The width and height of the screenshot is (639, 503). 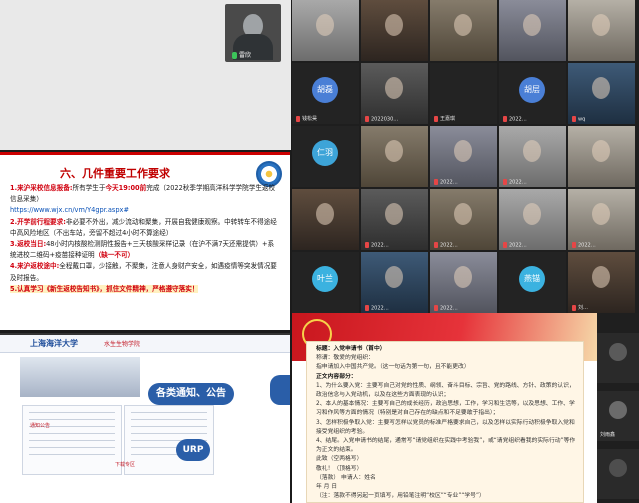 I want to click on slide-line: 5.认真学习《新生返校告知书》，抓住文件精神，严格遵守落实！, so click(x=145, y=289).